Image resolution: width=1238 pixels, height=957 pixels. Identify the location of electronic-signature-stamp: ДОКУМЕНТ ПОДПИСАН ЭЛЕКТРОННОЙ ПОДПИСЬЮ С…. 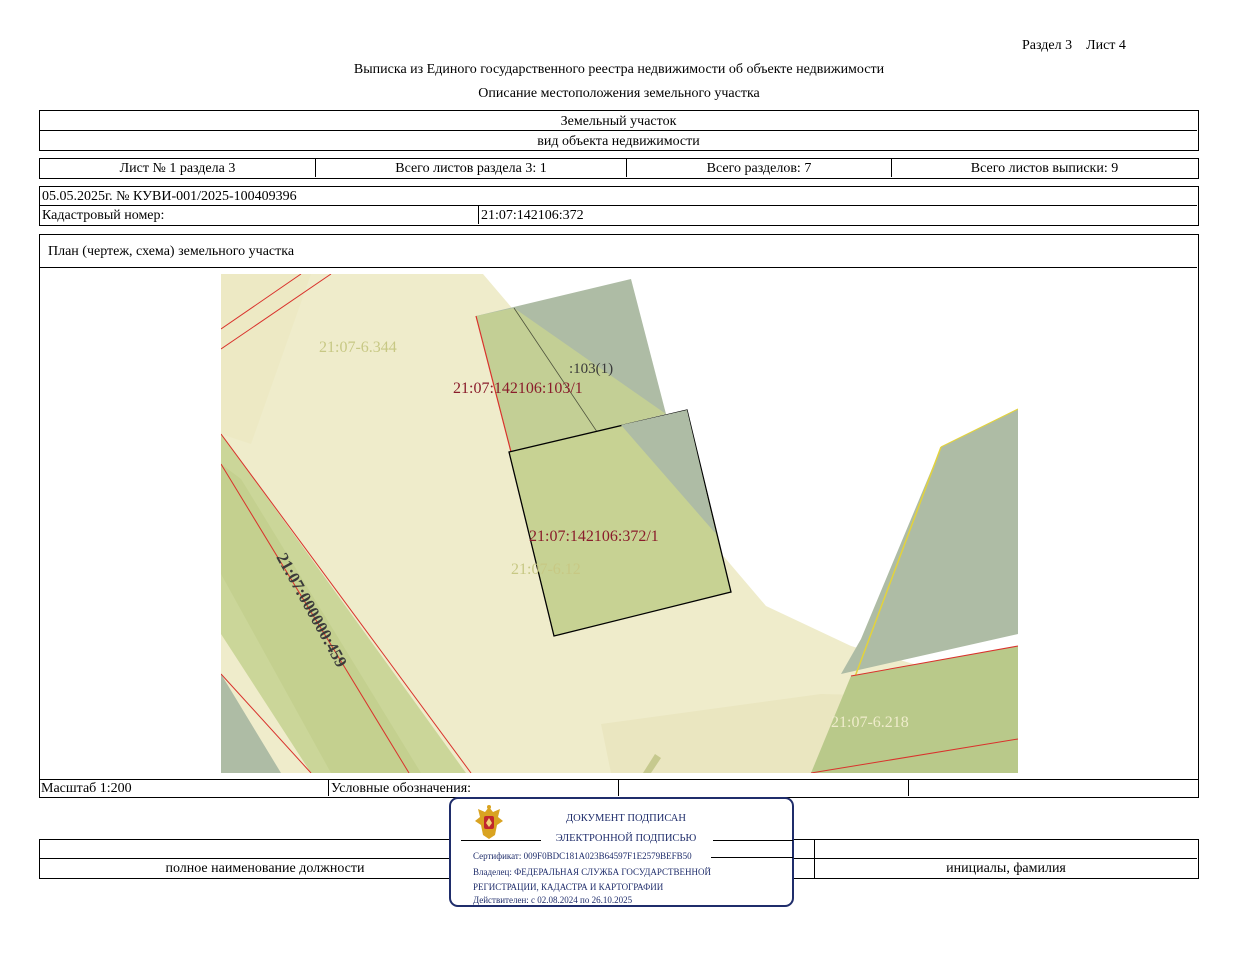
(621, 852).